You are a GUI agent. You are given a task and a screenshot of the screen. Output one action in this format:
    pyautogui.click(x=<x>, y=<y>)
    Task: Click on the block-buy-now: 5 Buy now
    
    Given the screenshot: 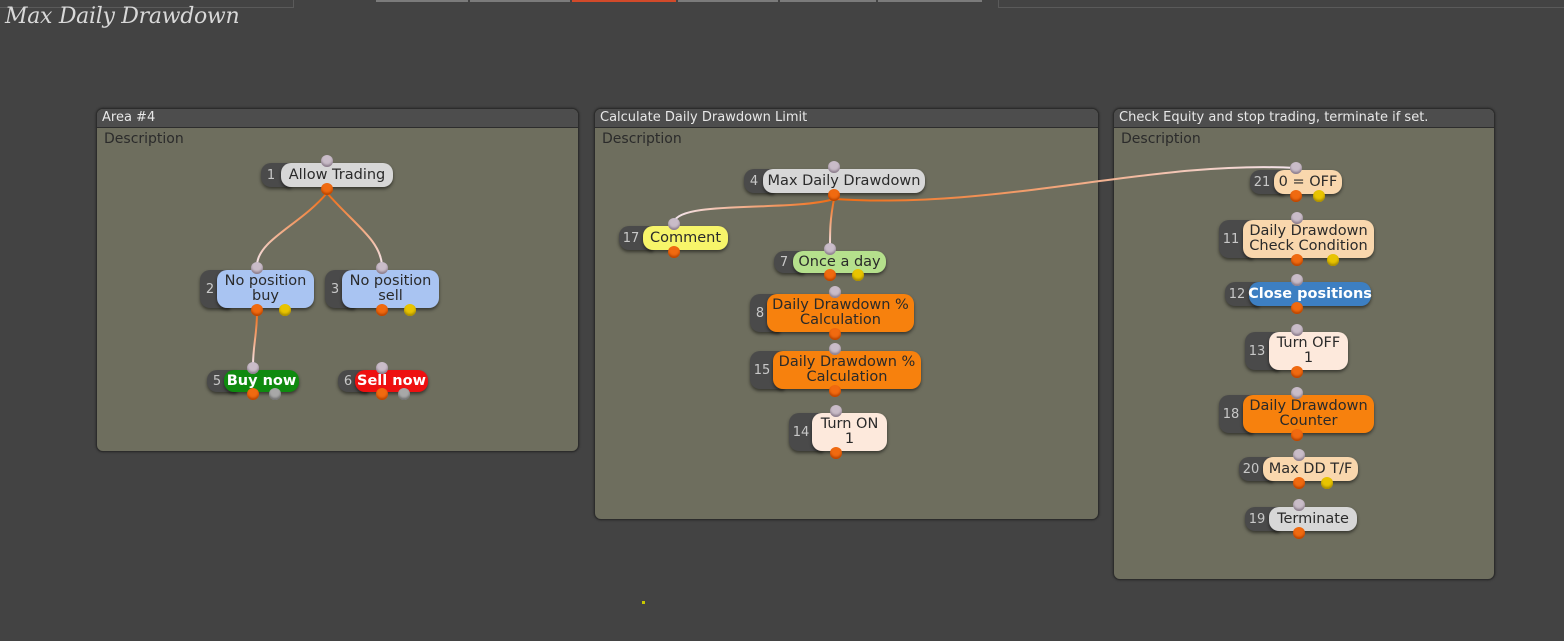 What is the action you would take?
    pyautogui.click(x=253, y=381)
    